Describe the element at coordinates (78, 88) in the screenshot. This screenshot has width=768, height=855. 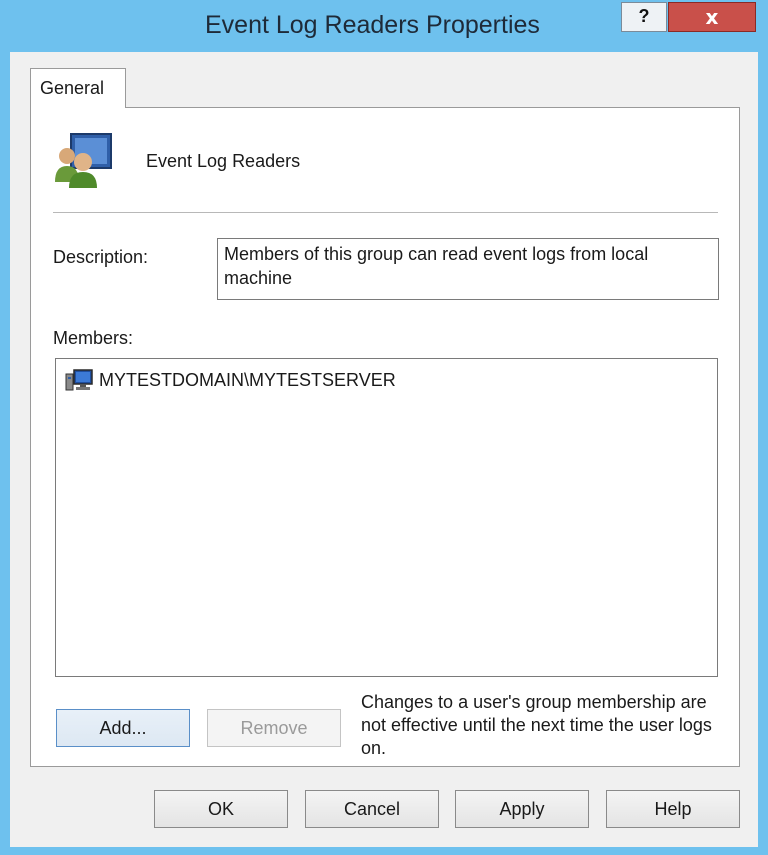
I see `tab-general: General` at that location.